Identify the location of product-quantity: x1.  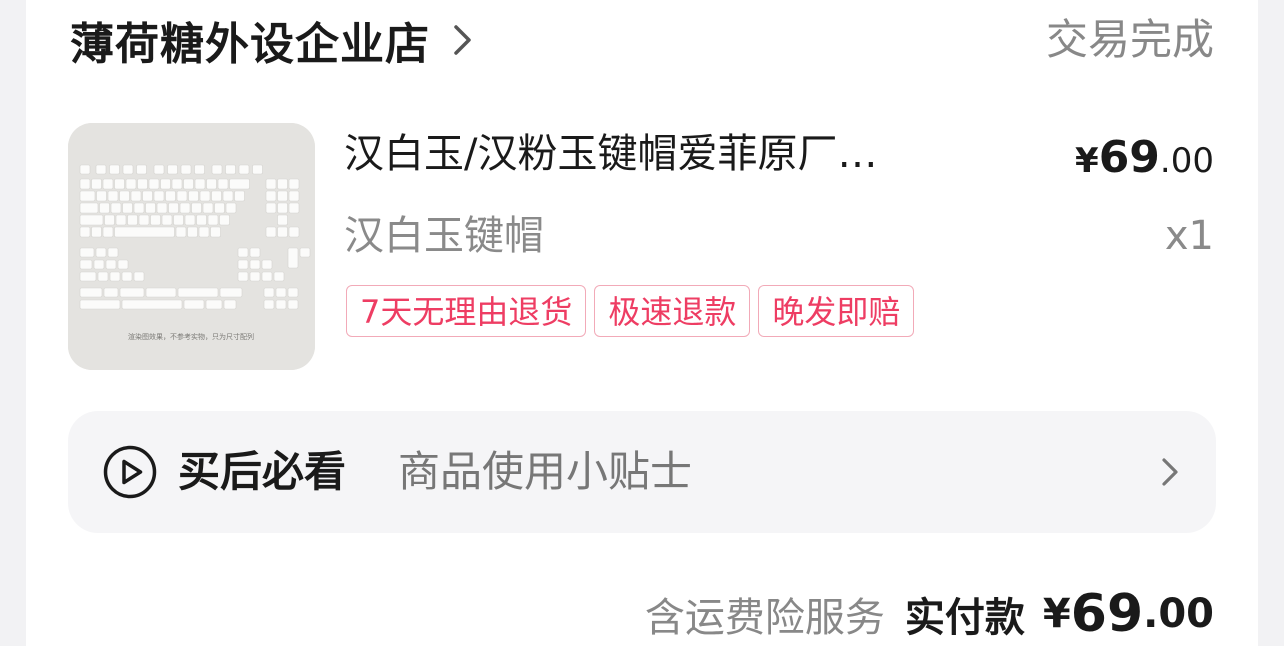
(1189, 236).